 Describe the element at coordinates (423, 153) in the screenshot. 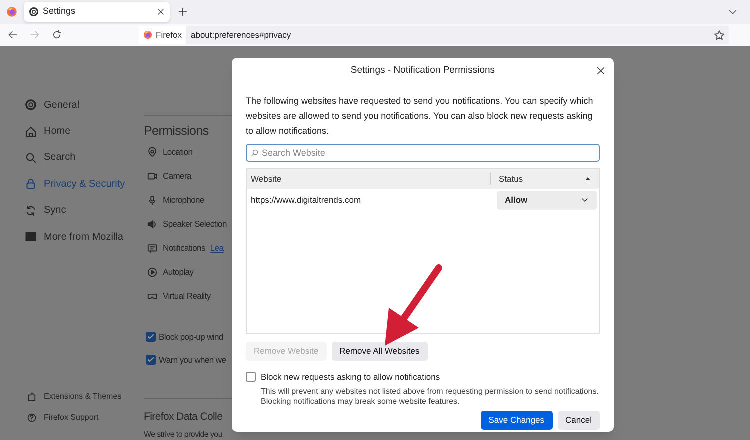

I see `search-field: Search Website` at that location.